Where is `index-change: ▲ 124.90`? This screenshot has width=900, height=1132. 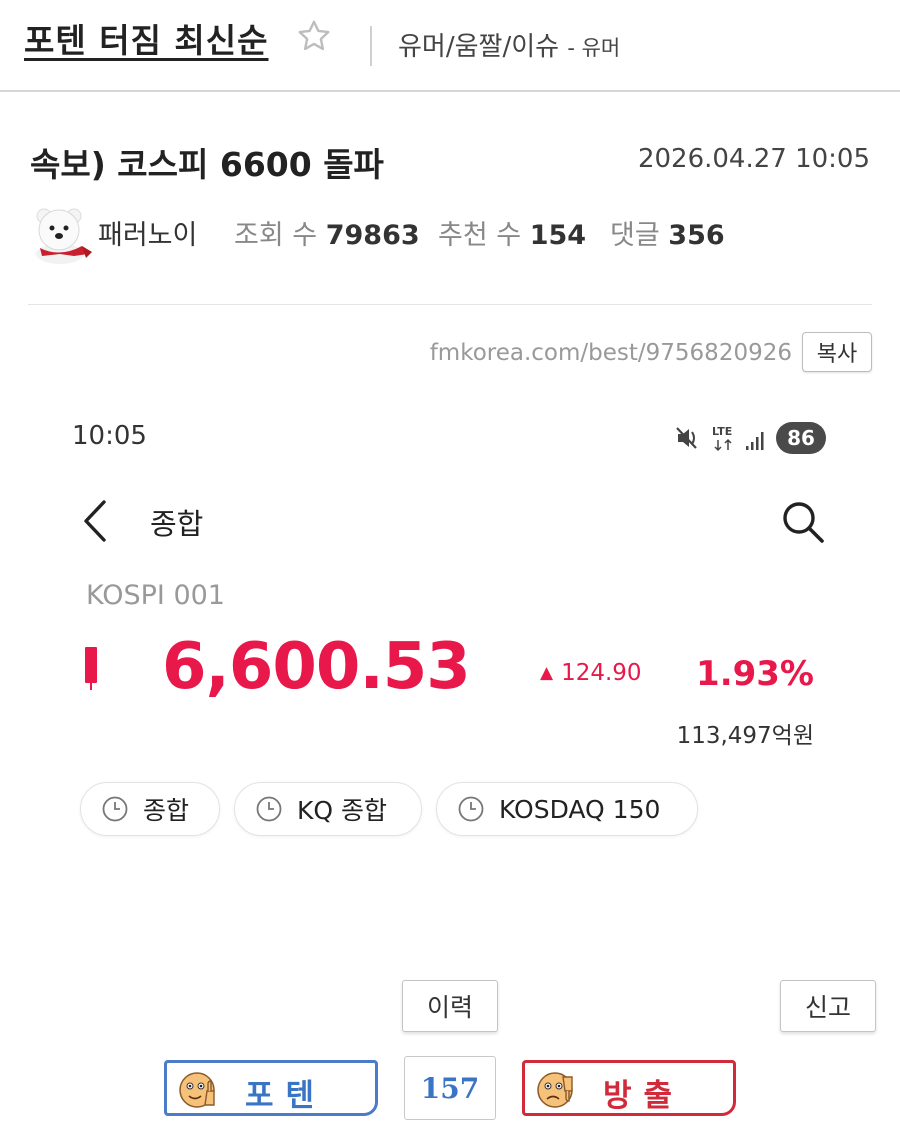 index-change: ▲ 124.90 is located at coordinates (591, 673).